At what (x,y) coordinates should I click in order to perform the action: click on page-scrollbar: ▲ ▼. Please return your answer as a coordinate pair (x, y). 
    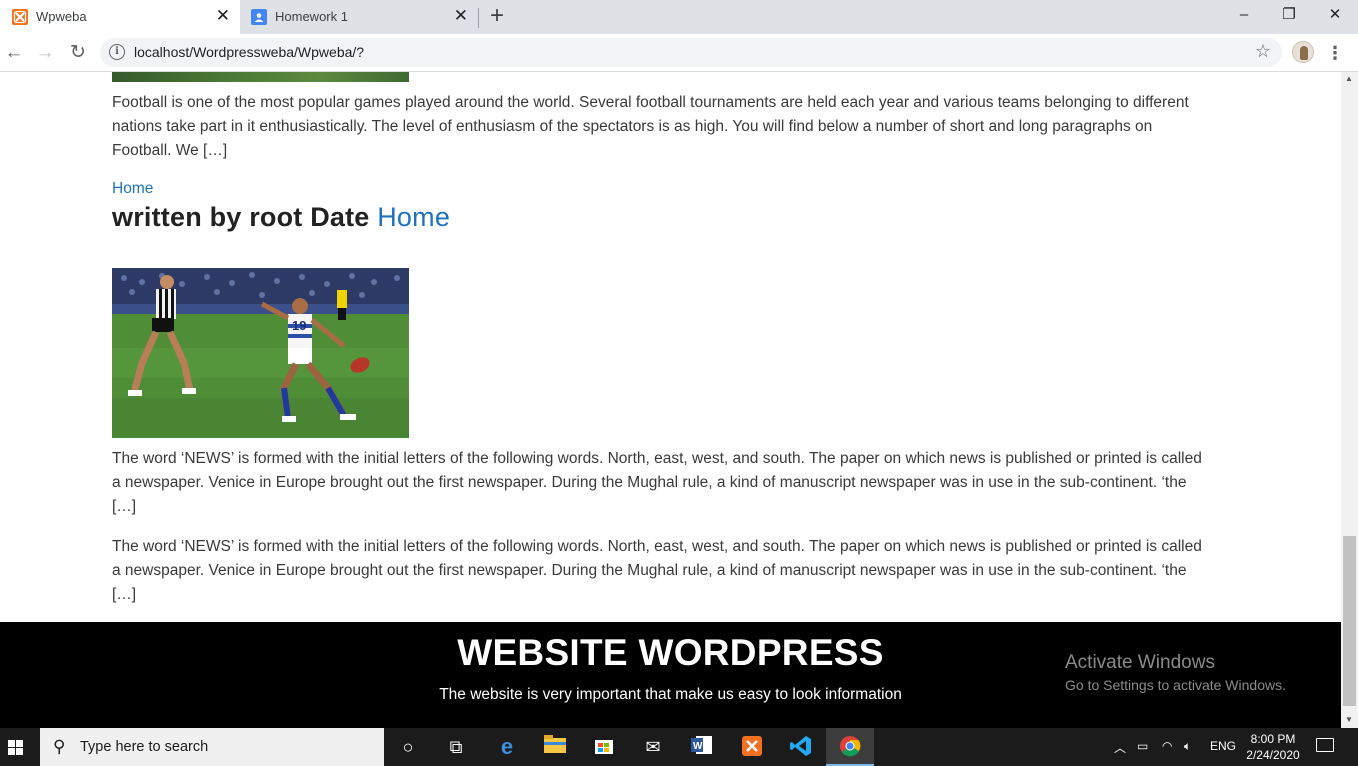
    Looking at the image, I should click on (1349, 400).